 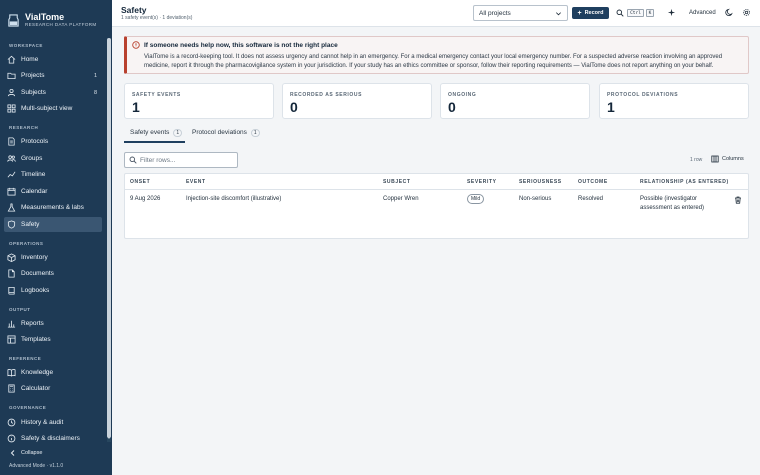 I want to click on sidebar-item-safety: Safety, so click(x=53, y=224).